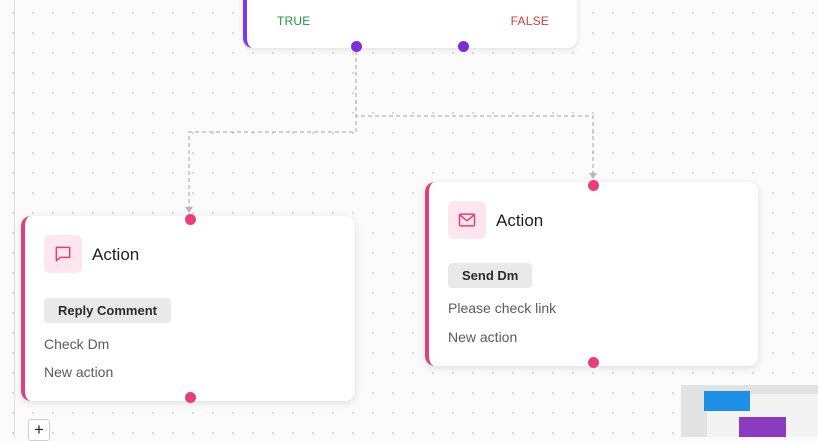 Image resolution: width=818 pixels, height=441 pixels. Describe the element at coordinates (190, 219) in the screenshot. I see `reply-comment-input-handle` at that location.